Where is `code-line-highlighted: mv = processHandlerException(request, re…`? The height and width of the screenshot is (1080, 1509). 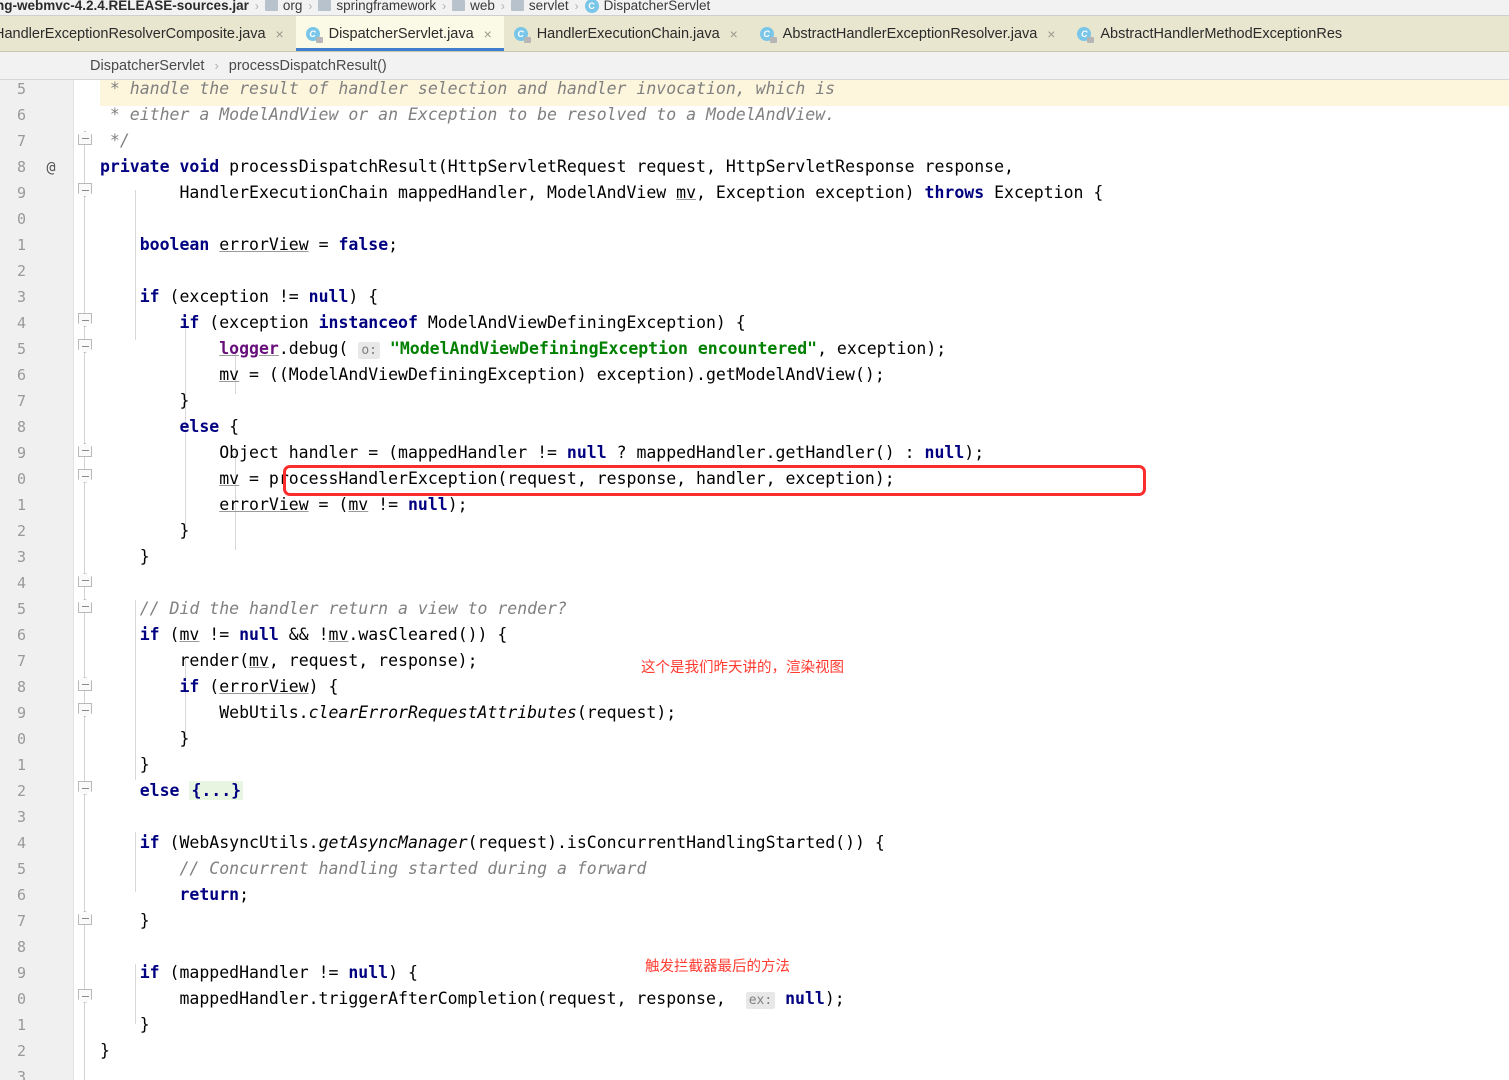
code-line-highlighted: mv = processHandlerException(request, re… is located at coordinates (497, 479).